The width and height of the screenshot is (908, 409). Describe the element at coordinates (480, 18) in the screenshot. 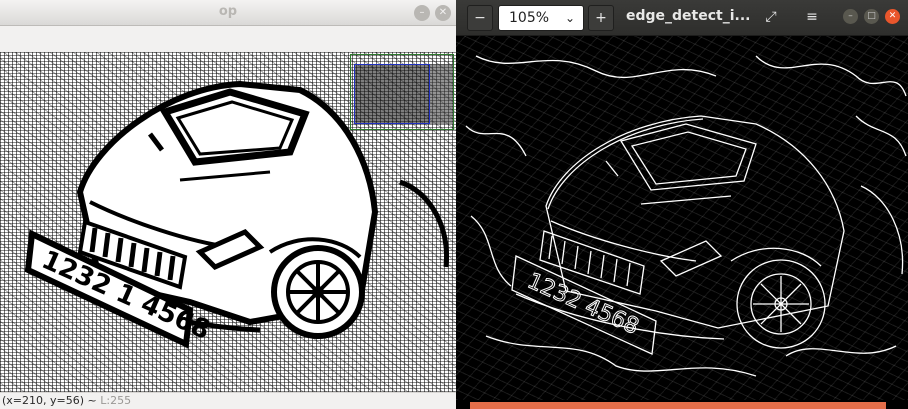

I see `minus-icon: −` at that location.